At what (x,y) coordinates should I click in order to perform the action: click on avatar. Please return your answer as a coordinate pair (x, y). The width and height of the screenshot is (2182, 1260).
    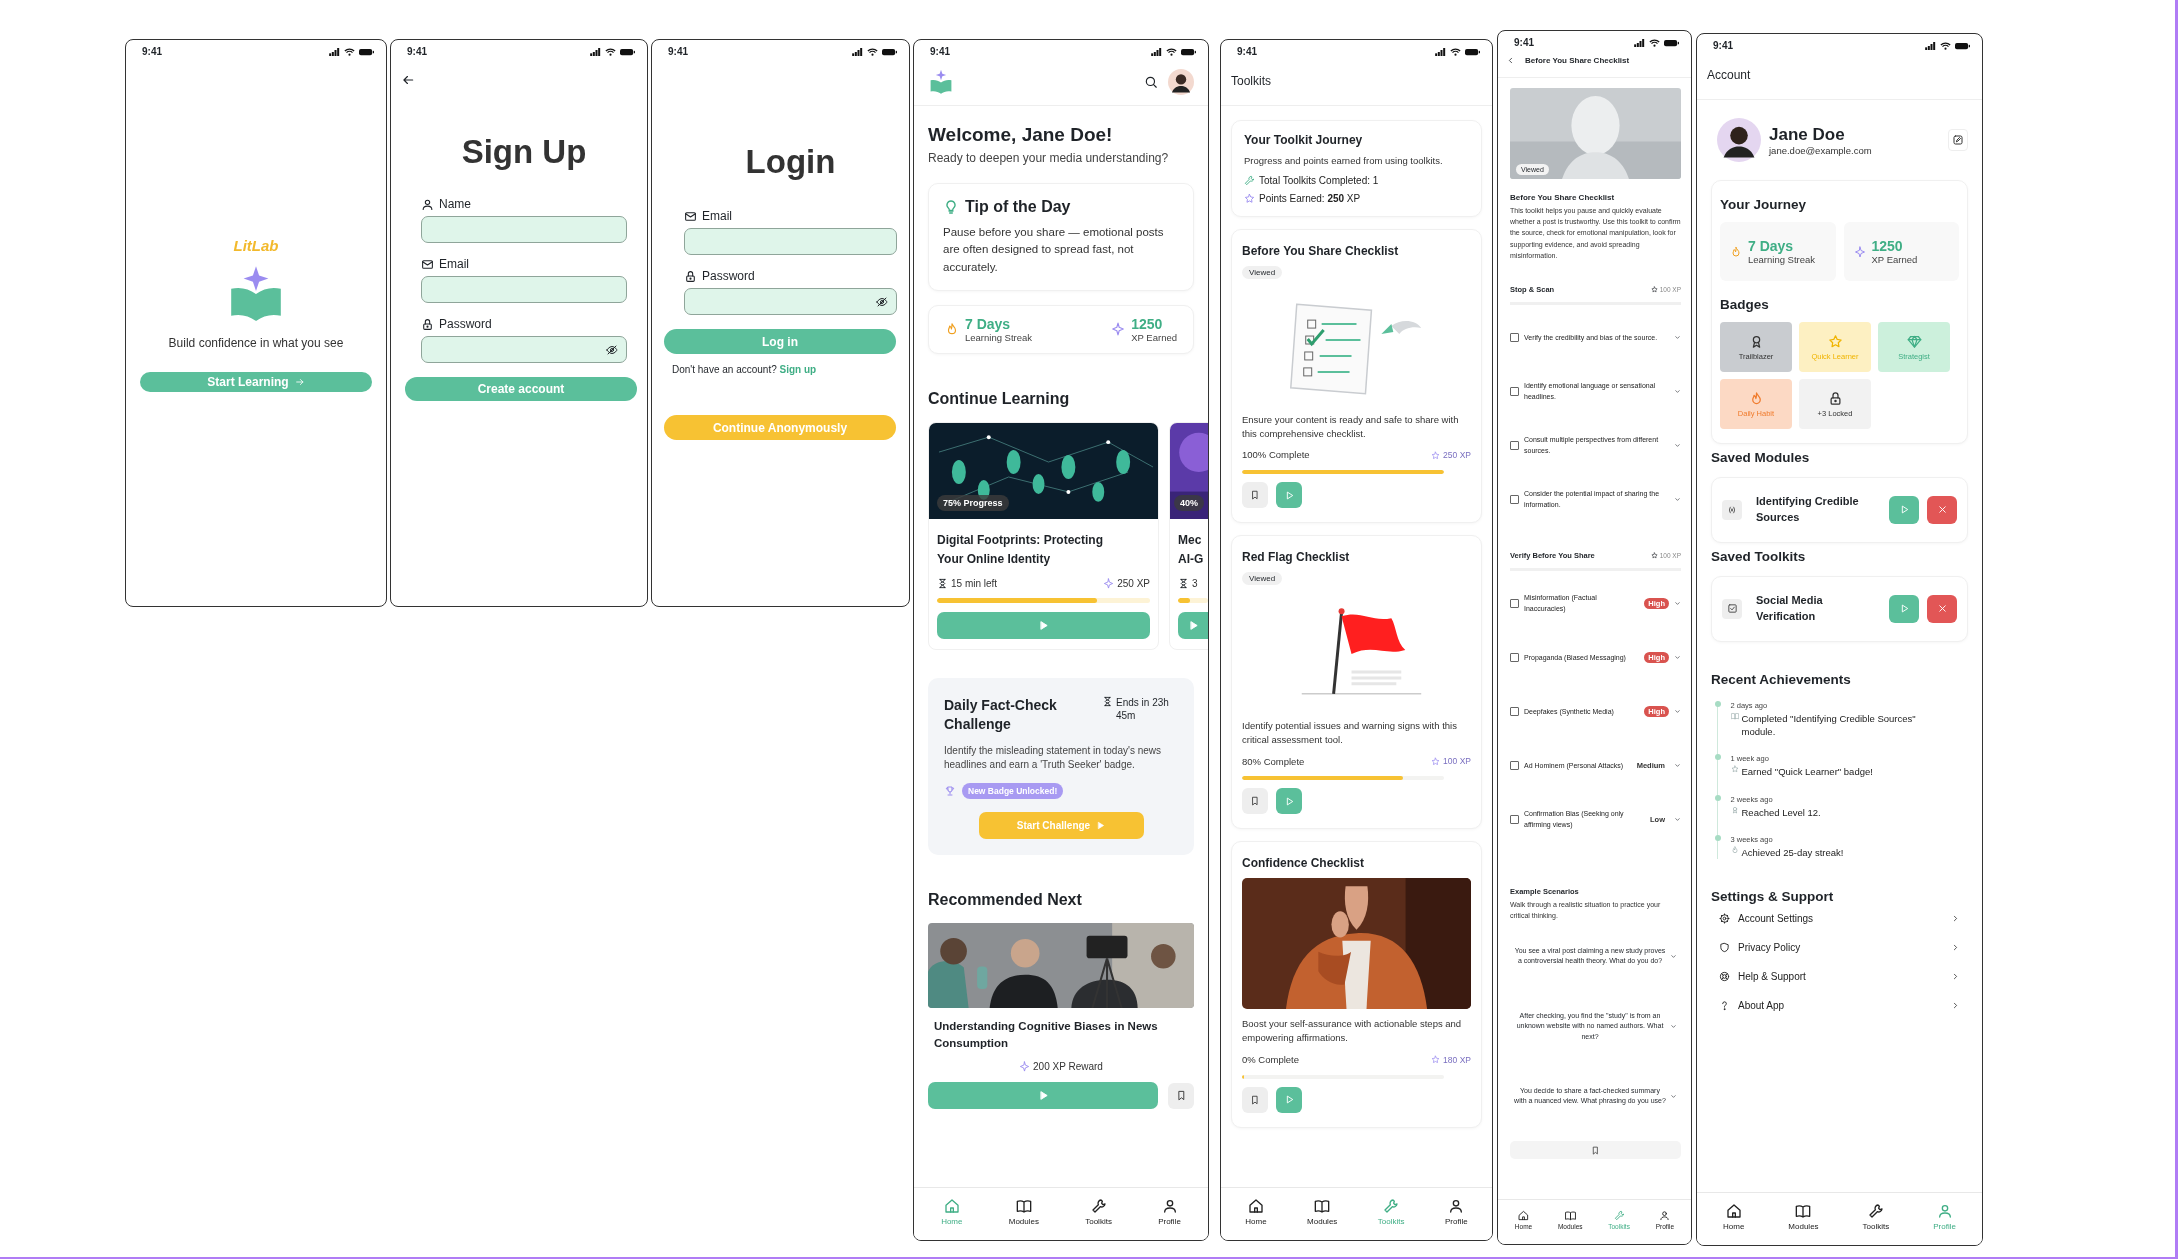
    Looking at the image, I should click on (1181, 82).